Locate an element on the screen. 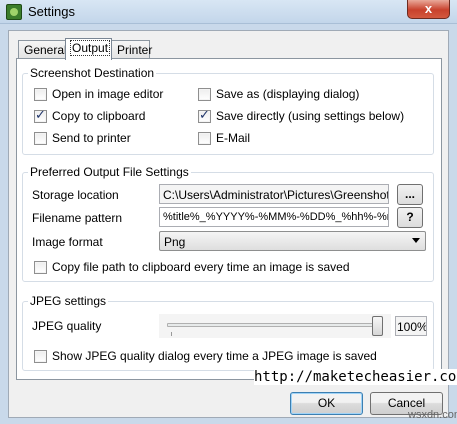 This screenshot has height=424, width=457. tab-general-label: General is located at coordinates (45, 50).